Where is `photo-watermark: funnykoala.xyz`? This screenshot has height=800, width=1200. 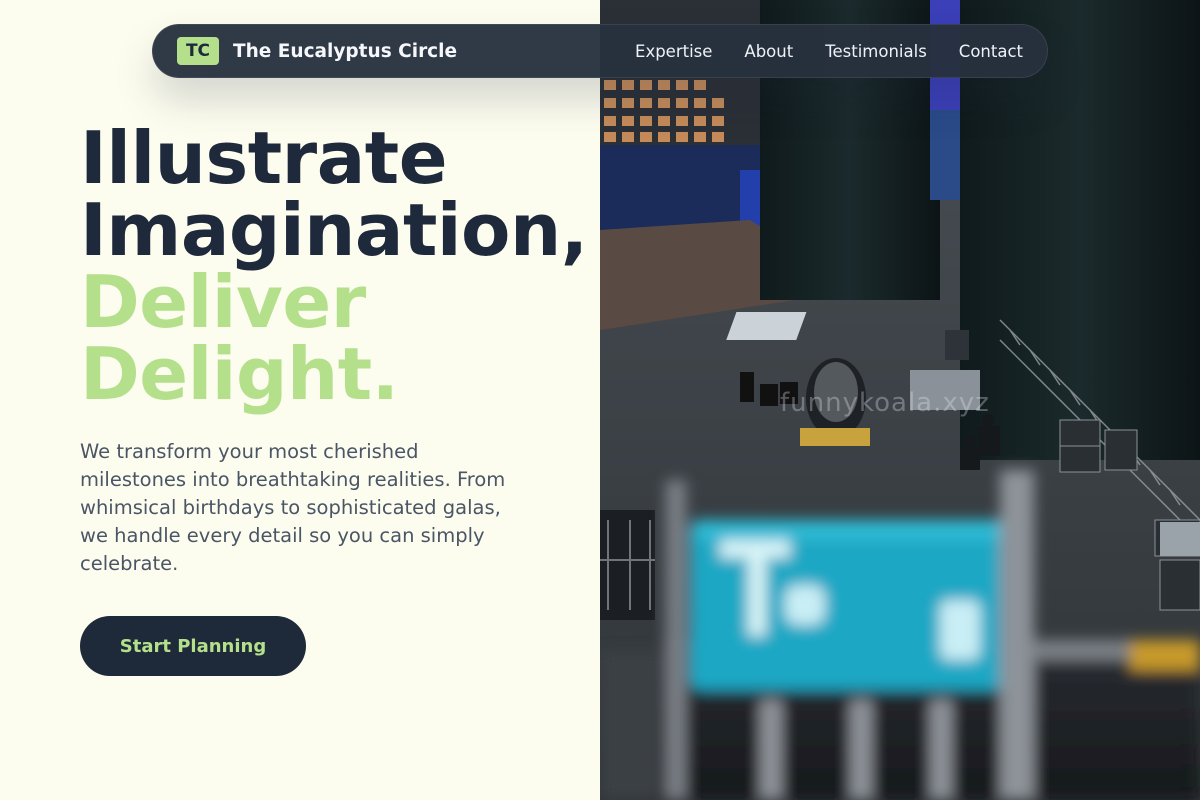 photo-watermark: funnykoala.xyz is located at coordinates (885, 403).